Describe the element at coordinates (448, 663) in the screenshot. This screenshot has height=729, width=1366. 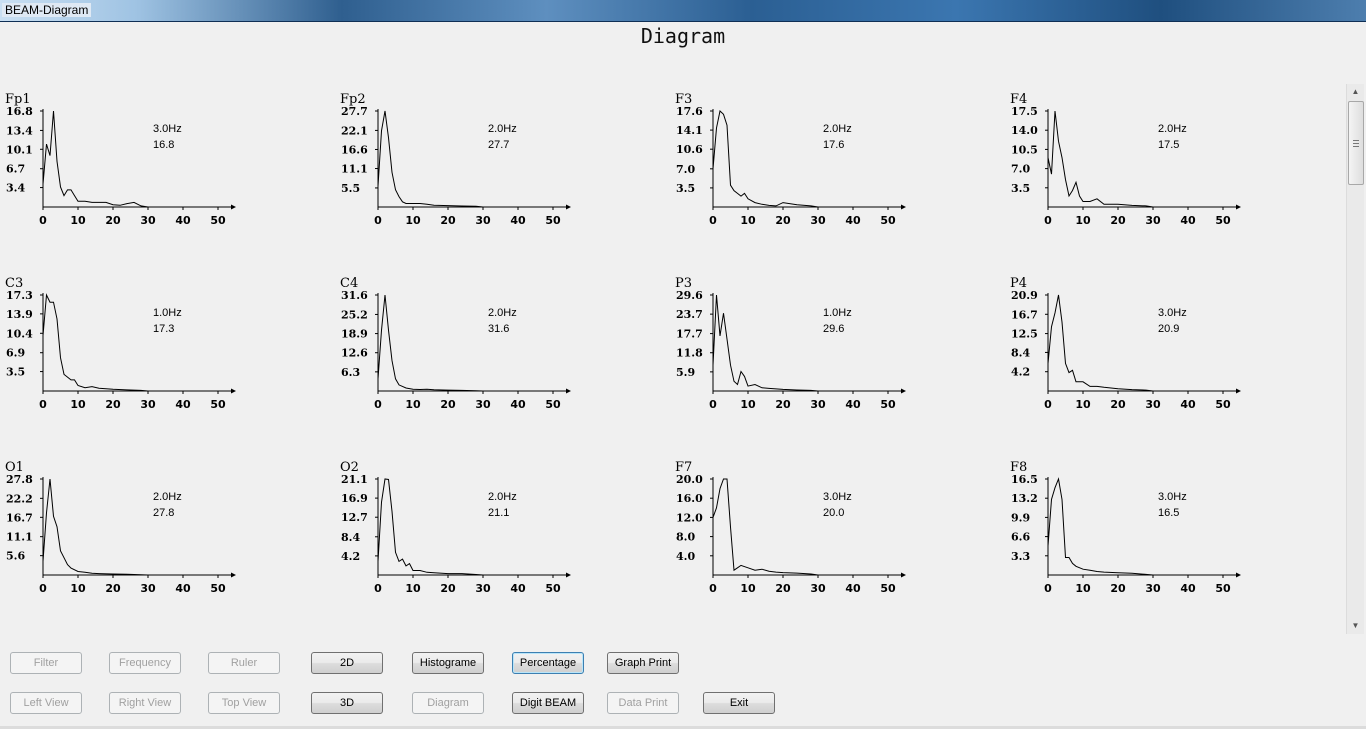
I see `histograme-button: Histograme` at that location.